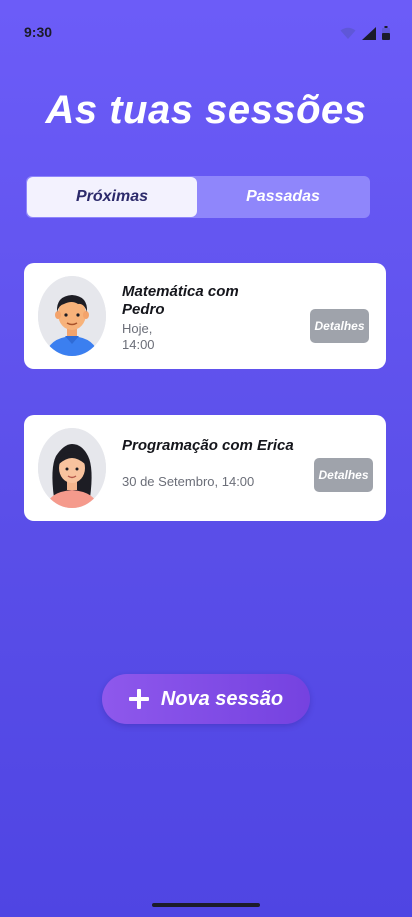 This screenshot has width=412, height=917. What do you see at coordinates (206, 110) in the screenshot?
I see `page-title: As tuas sessões` at bounding box center [206, 110].